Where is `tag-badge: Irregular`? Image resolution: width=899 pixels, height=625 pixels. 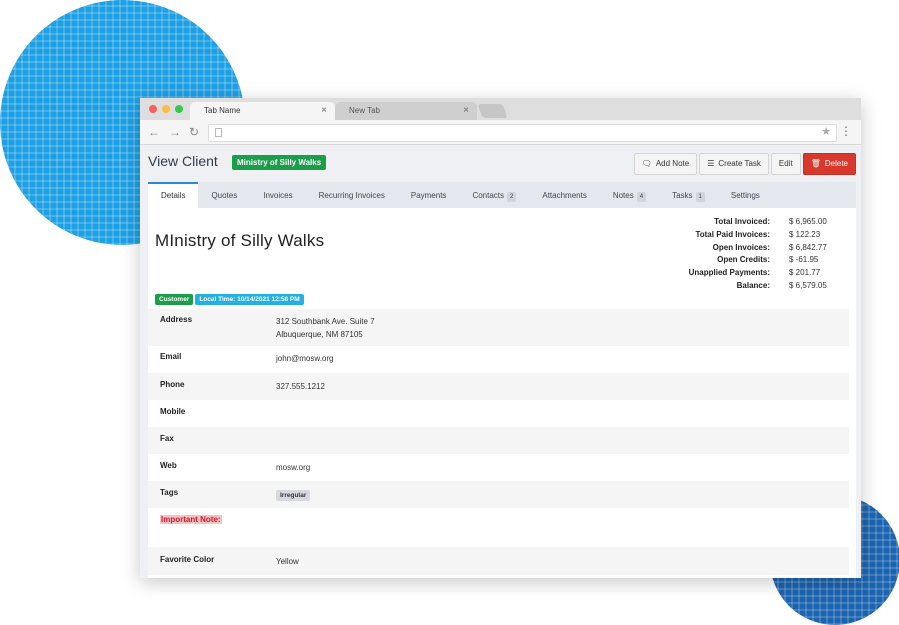
tag-badge: Irregular is located at coordinates (293, 495).